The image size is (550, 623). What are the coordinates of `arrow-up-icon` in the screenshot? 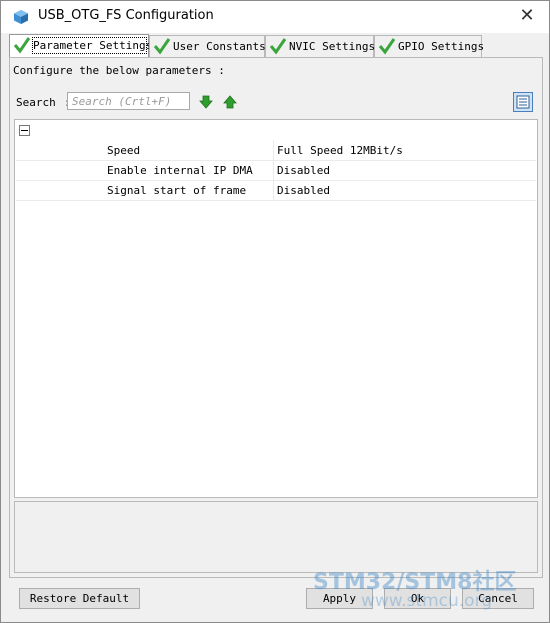 It's located at (230, 102).